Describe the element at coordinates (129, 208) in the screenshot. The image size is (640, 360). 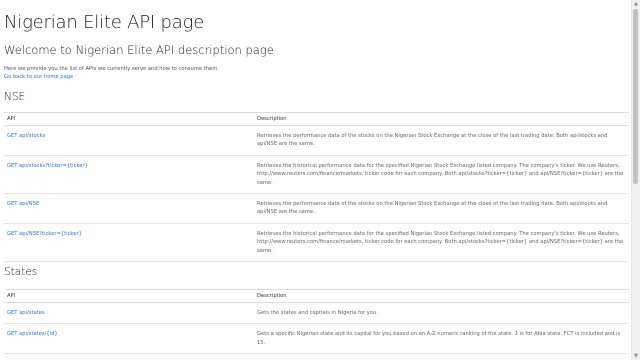
I see `api-cell: GET api/NSE` at that location.